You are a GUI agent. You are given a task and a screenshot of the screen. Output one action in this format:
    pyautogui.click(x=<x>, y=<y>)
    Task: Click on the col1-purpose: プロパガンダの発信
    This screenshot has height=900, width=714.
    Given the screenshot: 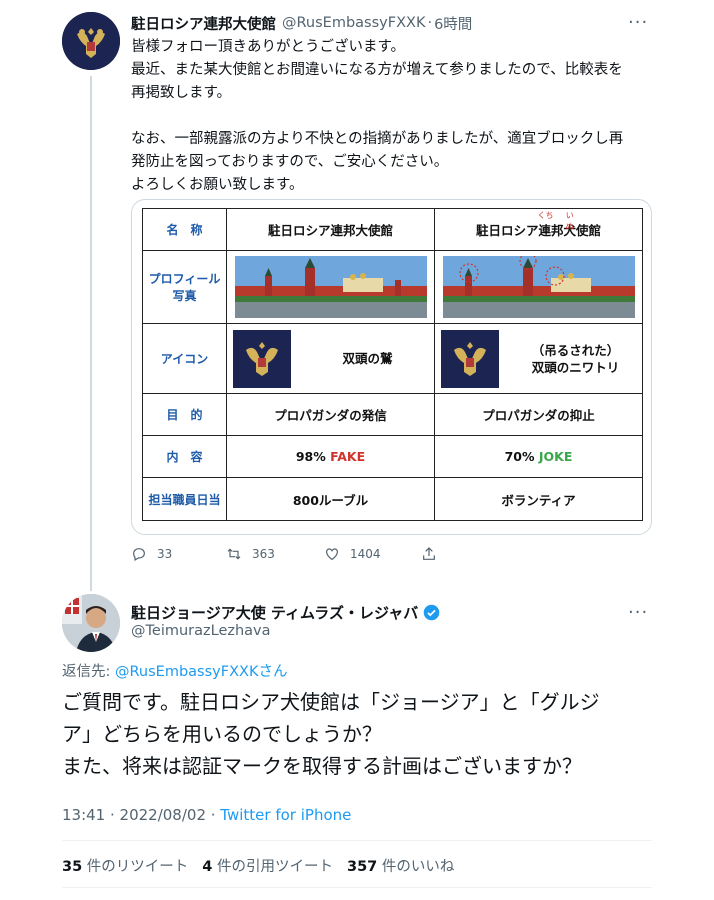 What is the action you would take?
    pyautogui.click(x=330, y=414)
    